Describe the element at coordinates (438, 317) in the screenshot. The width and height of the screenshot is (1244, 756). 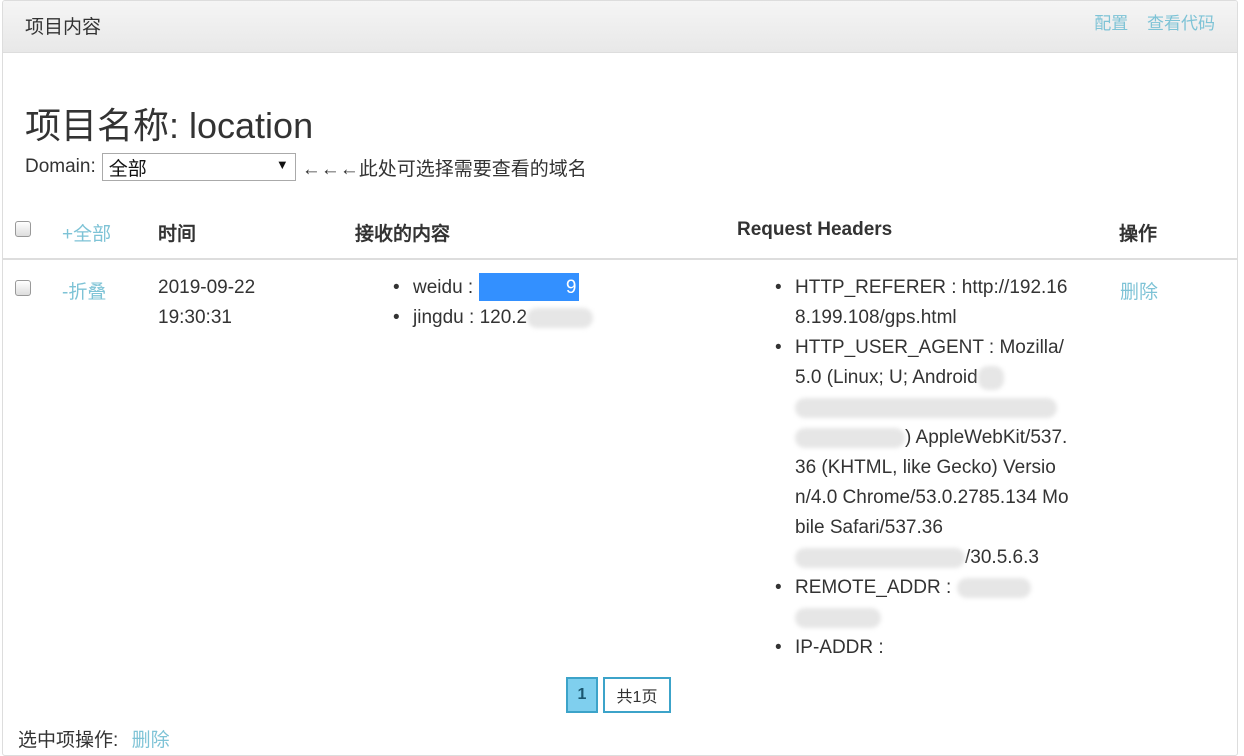
I see `content-key: jingdu` at that location.